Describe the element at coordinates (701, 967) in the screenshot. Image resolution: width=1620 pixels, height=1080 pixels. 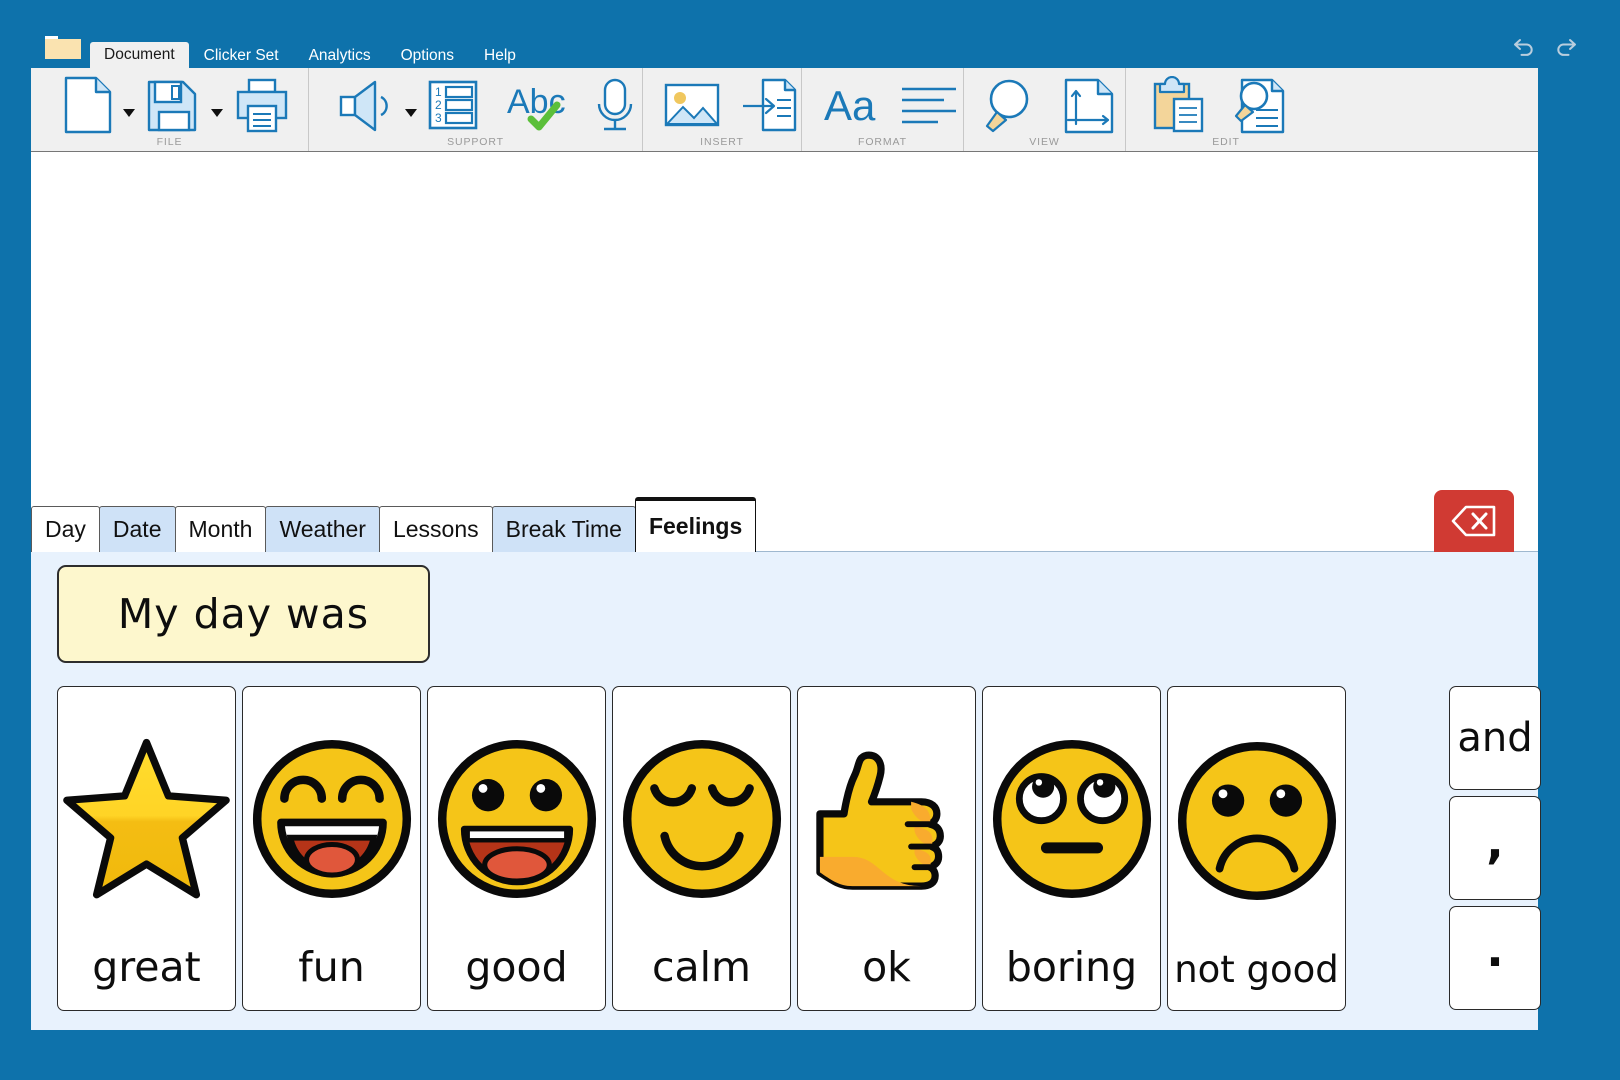
I see `card-label: calm` at that location.